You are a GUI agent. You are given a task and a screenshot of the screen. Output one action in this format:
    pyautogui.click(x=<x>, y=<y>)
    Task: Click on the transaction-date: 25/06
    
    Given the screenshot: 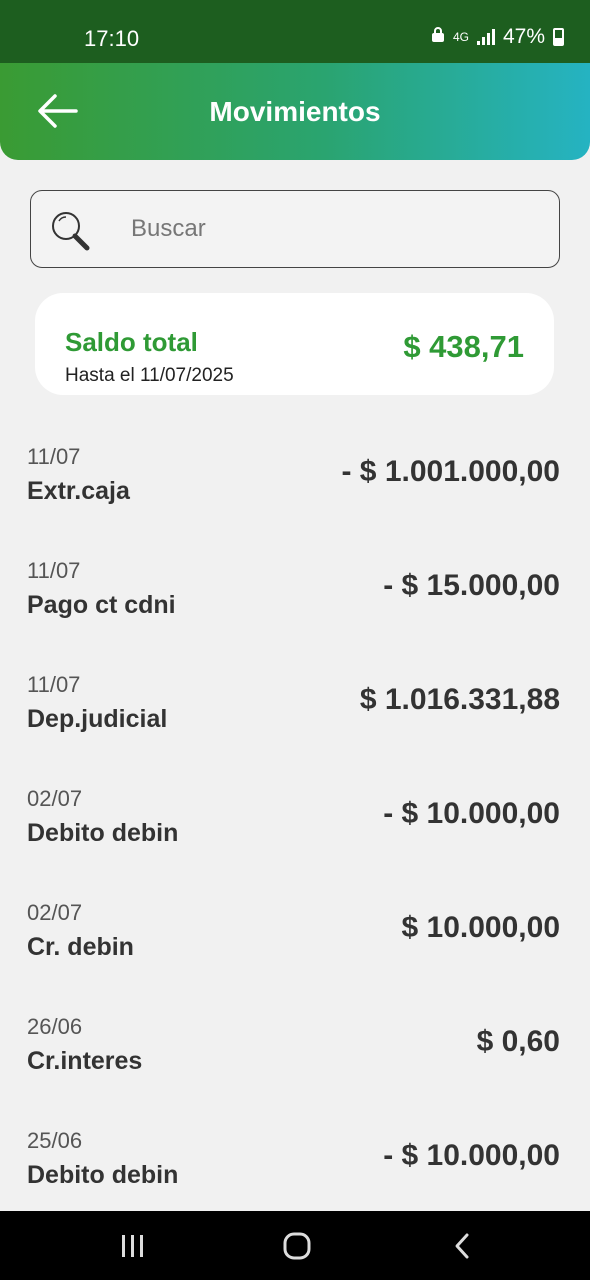 What is the action you would take?
    pyautogui.click(x=55, y=1140)
    